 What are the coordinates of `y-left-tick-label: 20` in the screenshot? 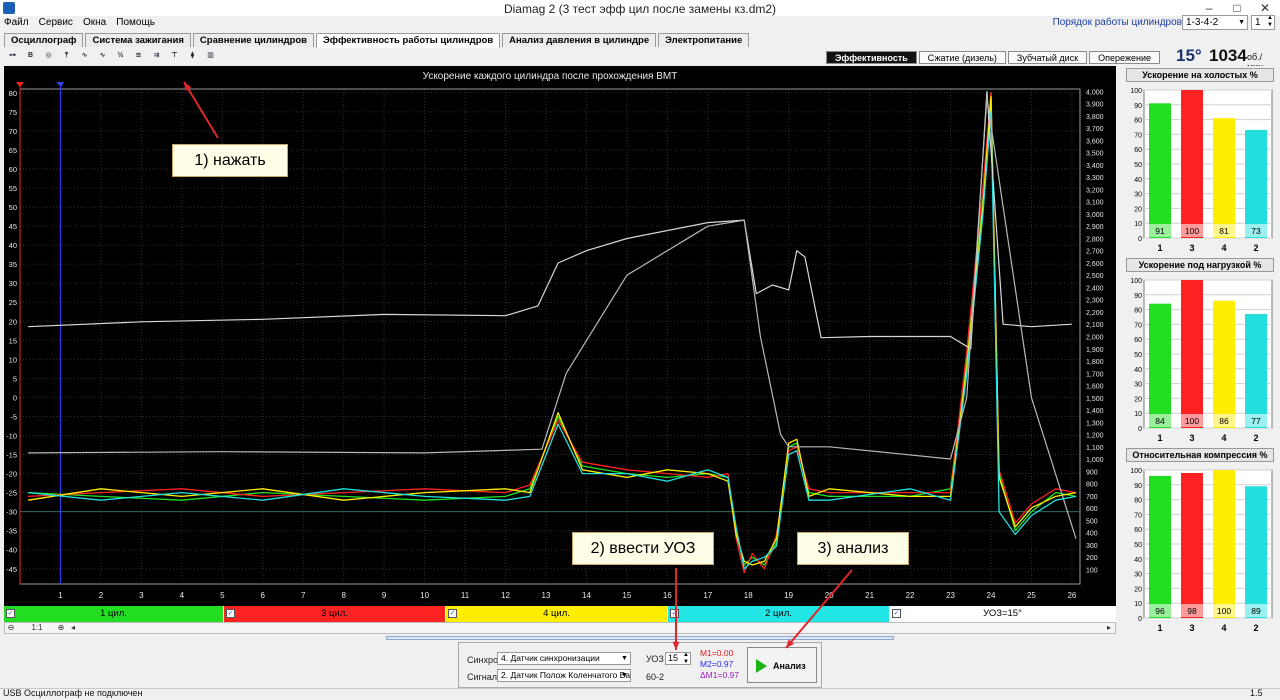 It's located at (13, 321).